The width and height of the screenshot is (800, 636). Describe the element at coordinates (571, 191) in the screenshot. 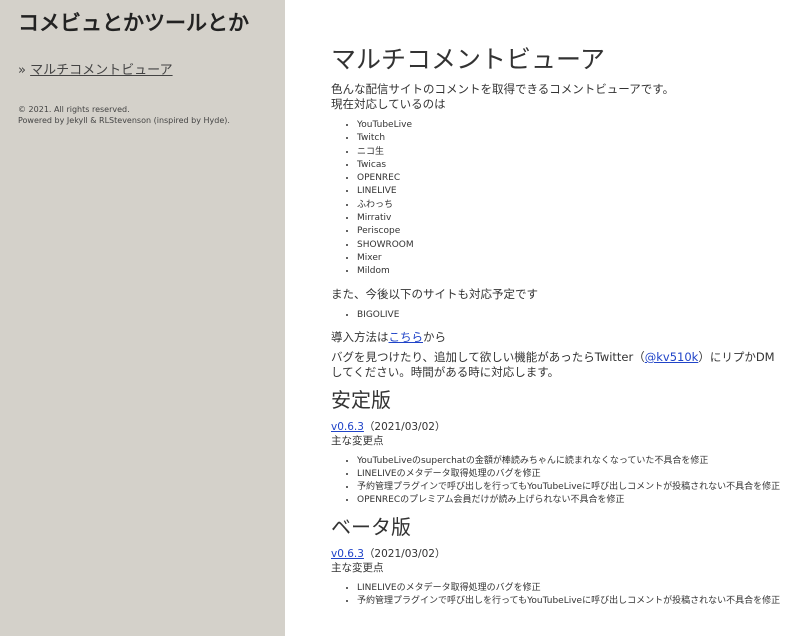

I see `list-item: LINELIVE` at that location.